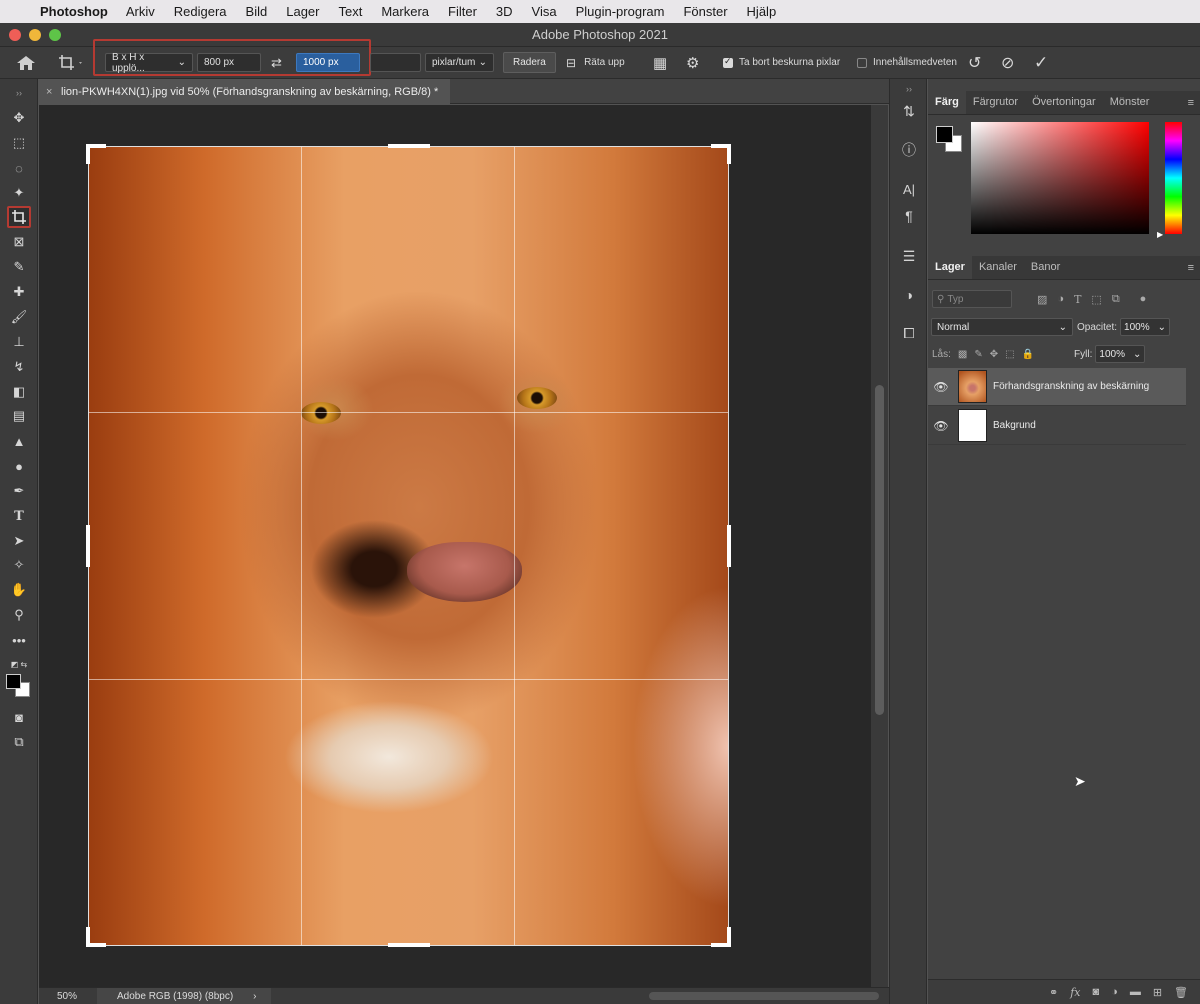 Image resolution: width=1200 pixels, height=1004 pixels. I want to click on healing-brush-tool-icon: ✚, so click(19, 292).